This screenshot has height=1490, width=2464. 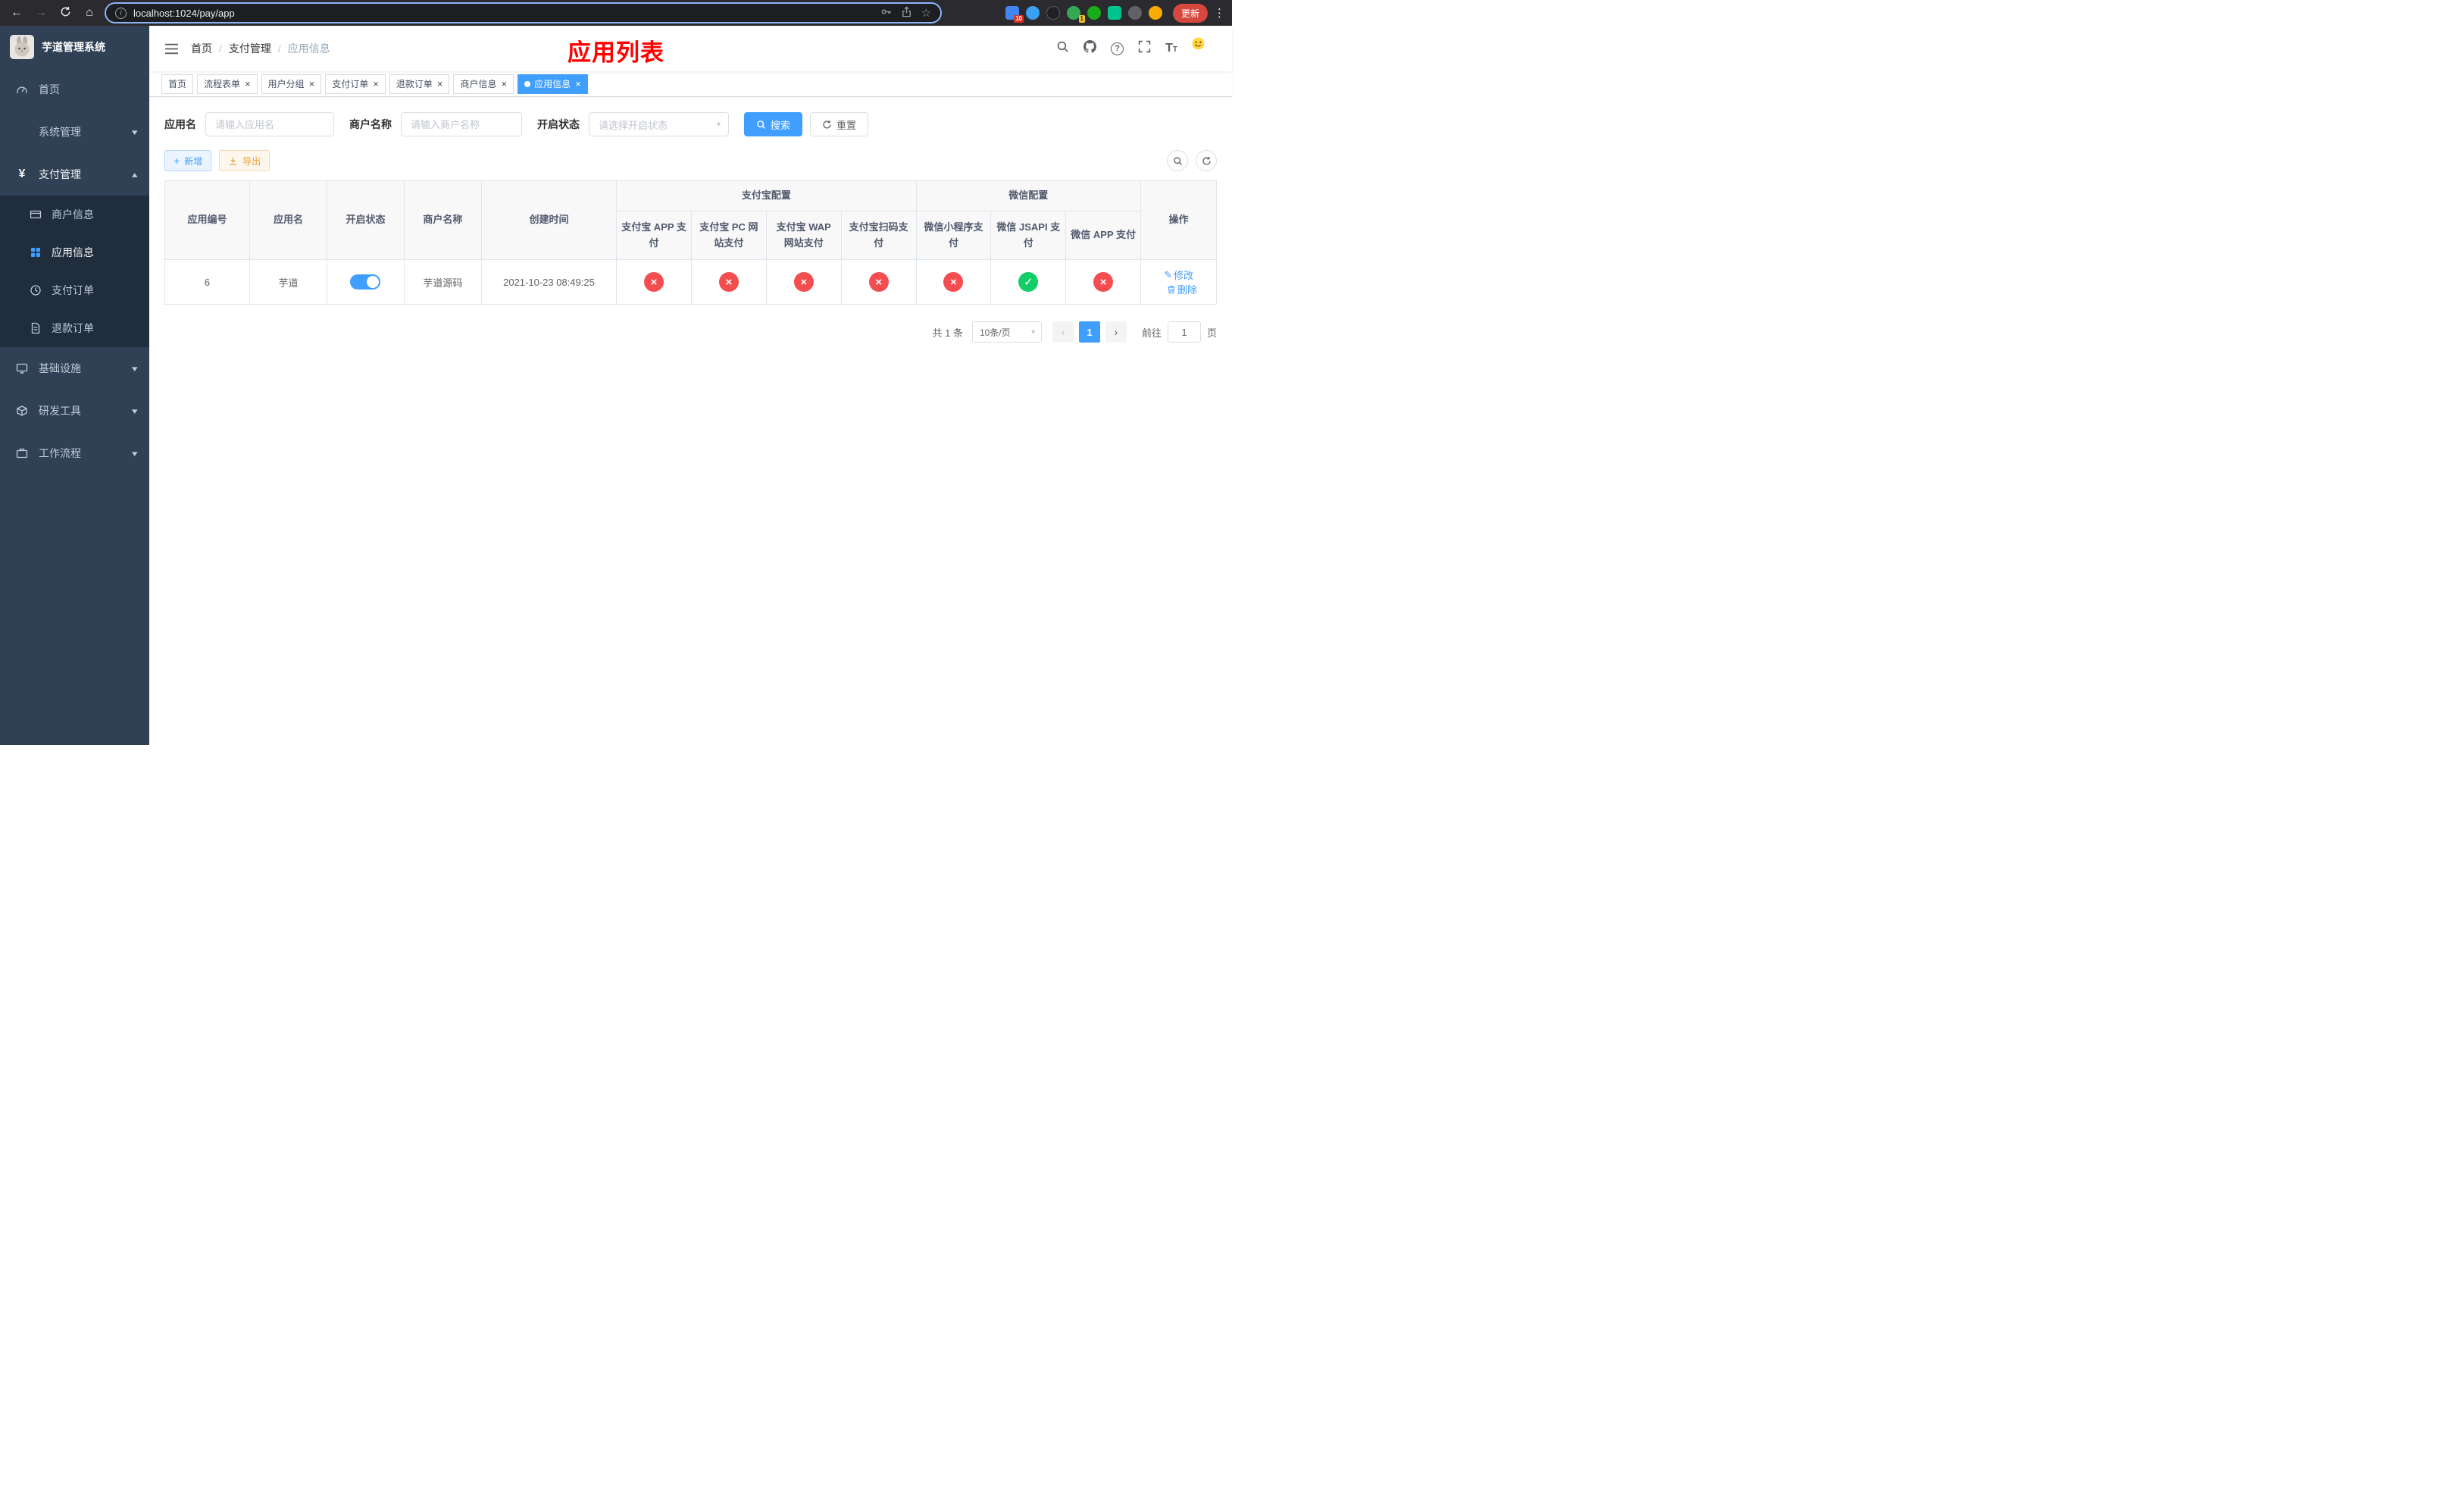 What do you see at coordinates (74, 453) in the screenshot?
I see `sidebar-item-workflow: 工作流程 ▾` at bounding box center [74, 453].